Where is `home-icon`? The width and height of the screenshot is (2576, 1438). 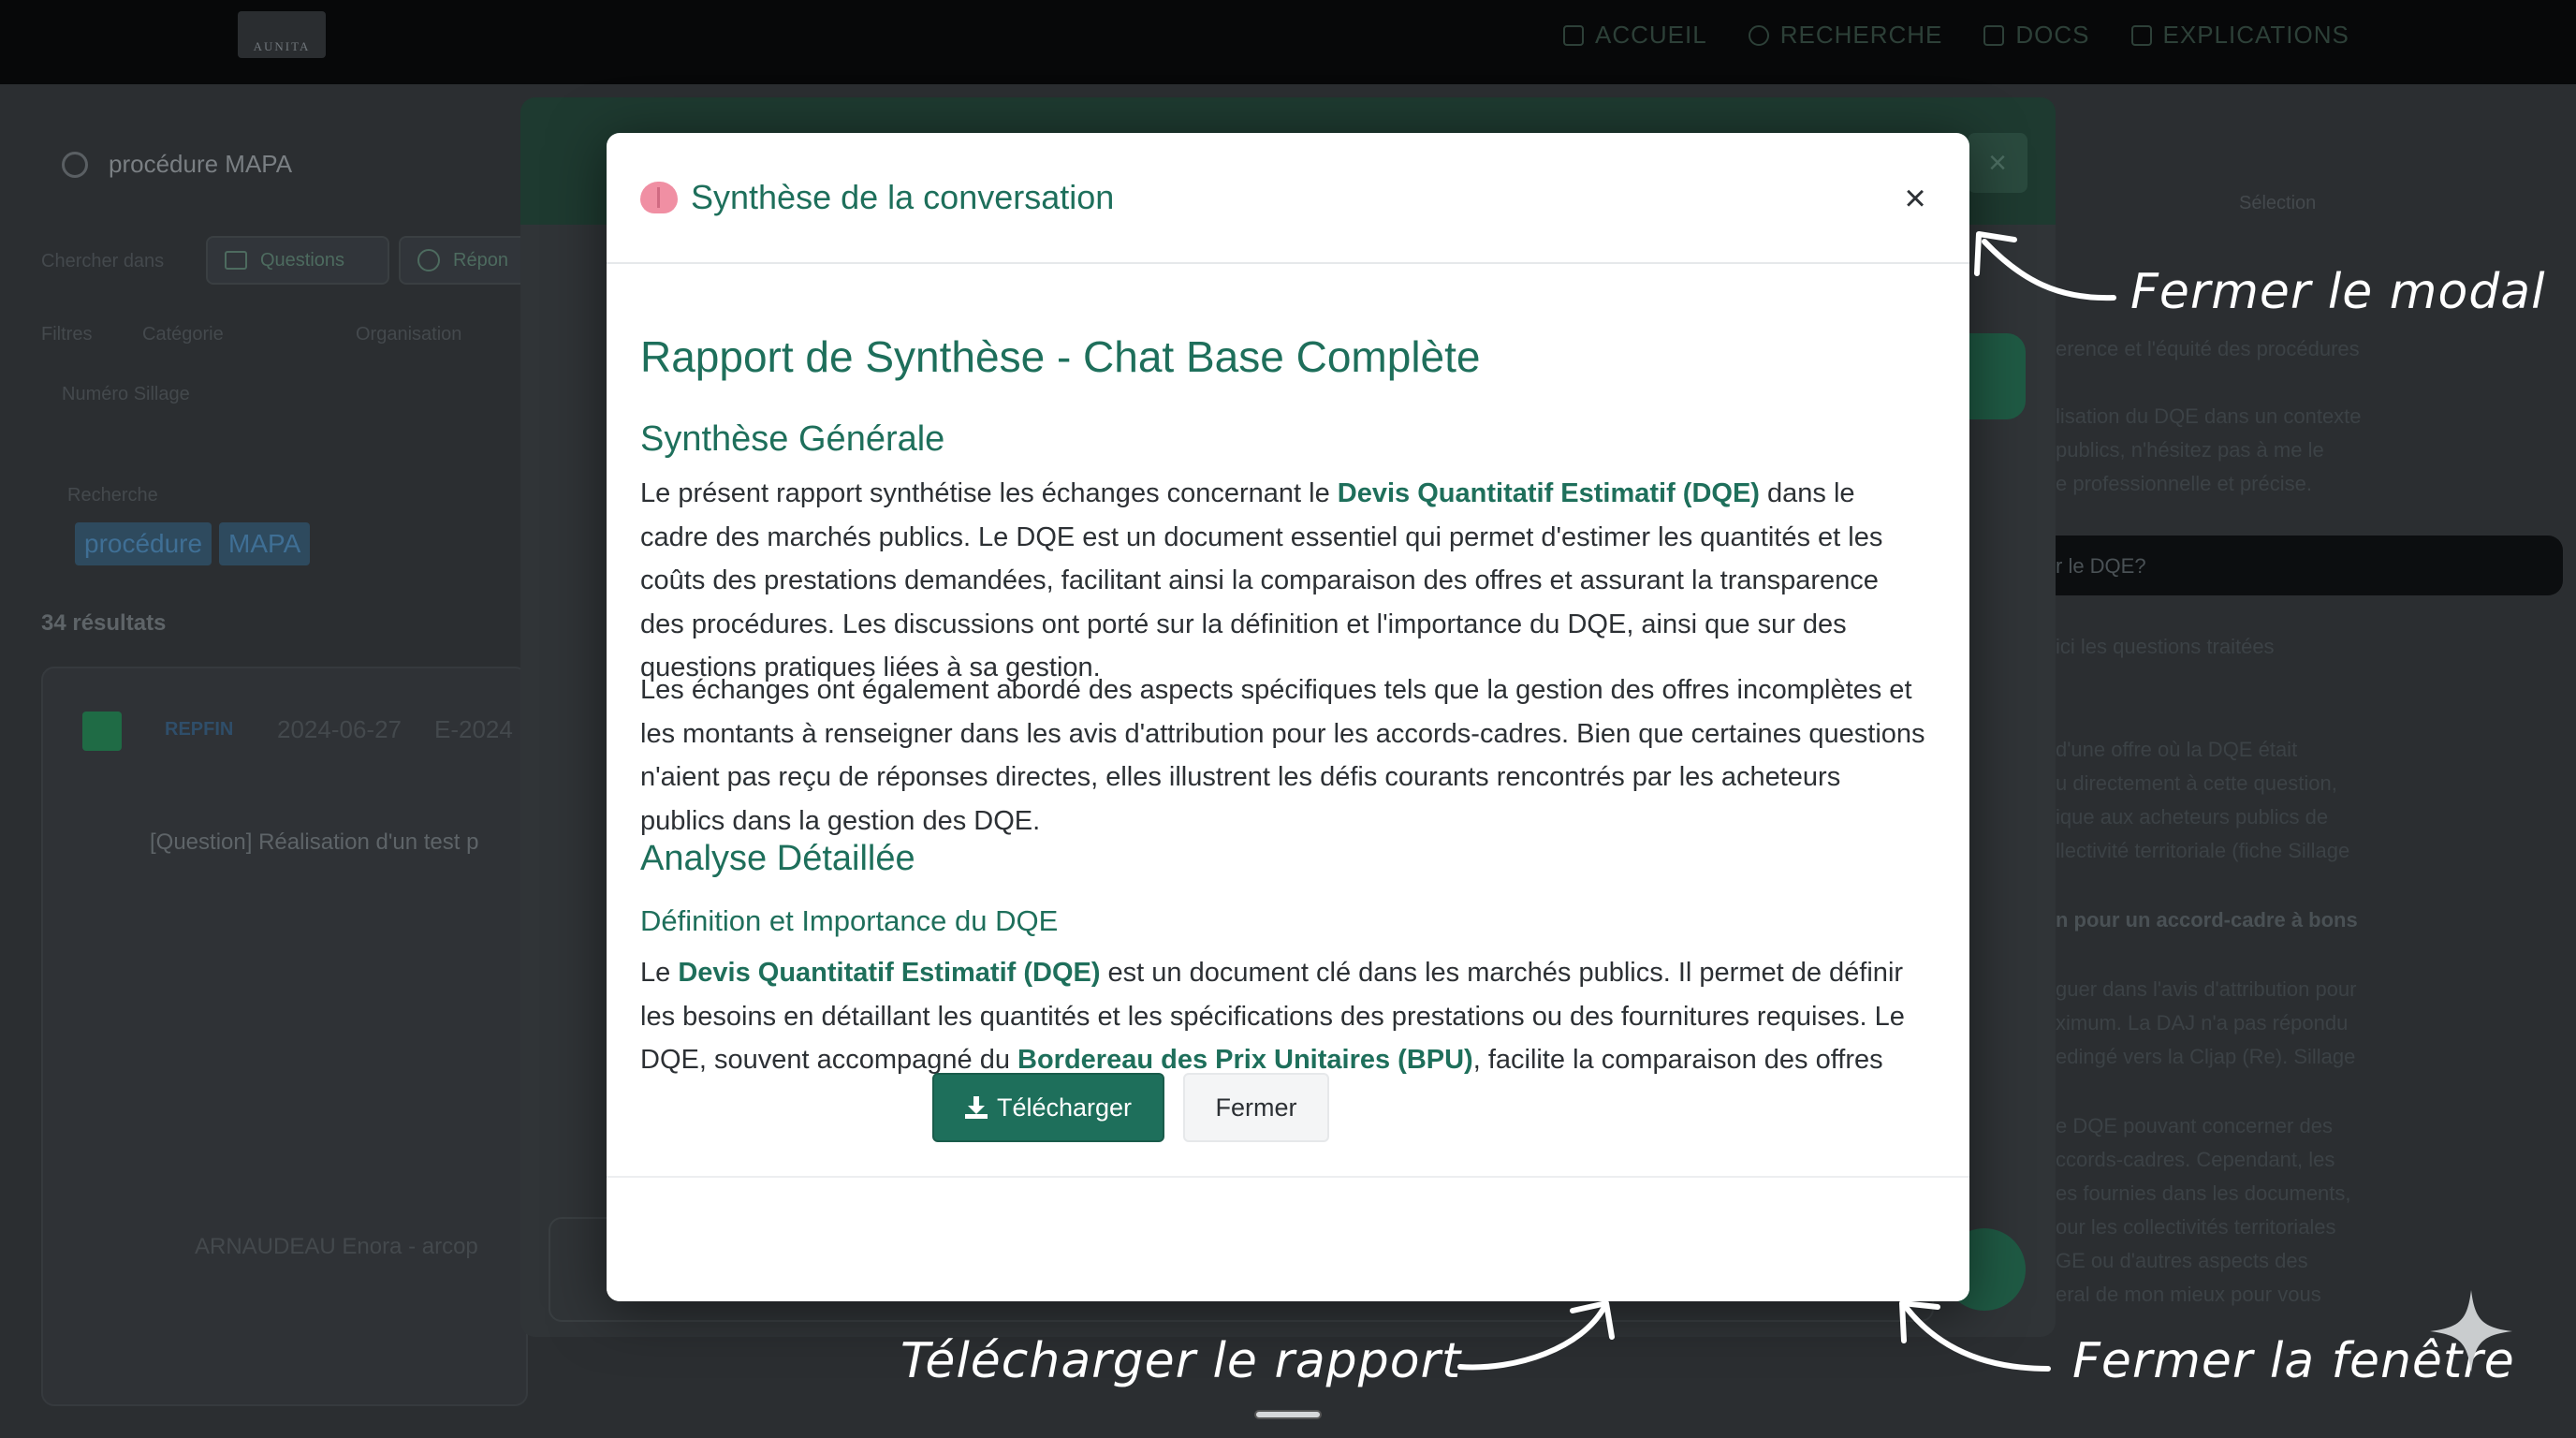 home-icon is located at coordinates (1573, 35).